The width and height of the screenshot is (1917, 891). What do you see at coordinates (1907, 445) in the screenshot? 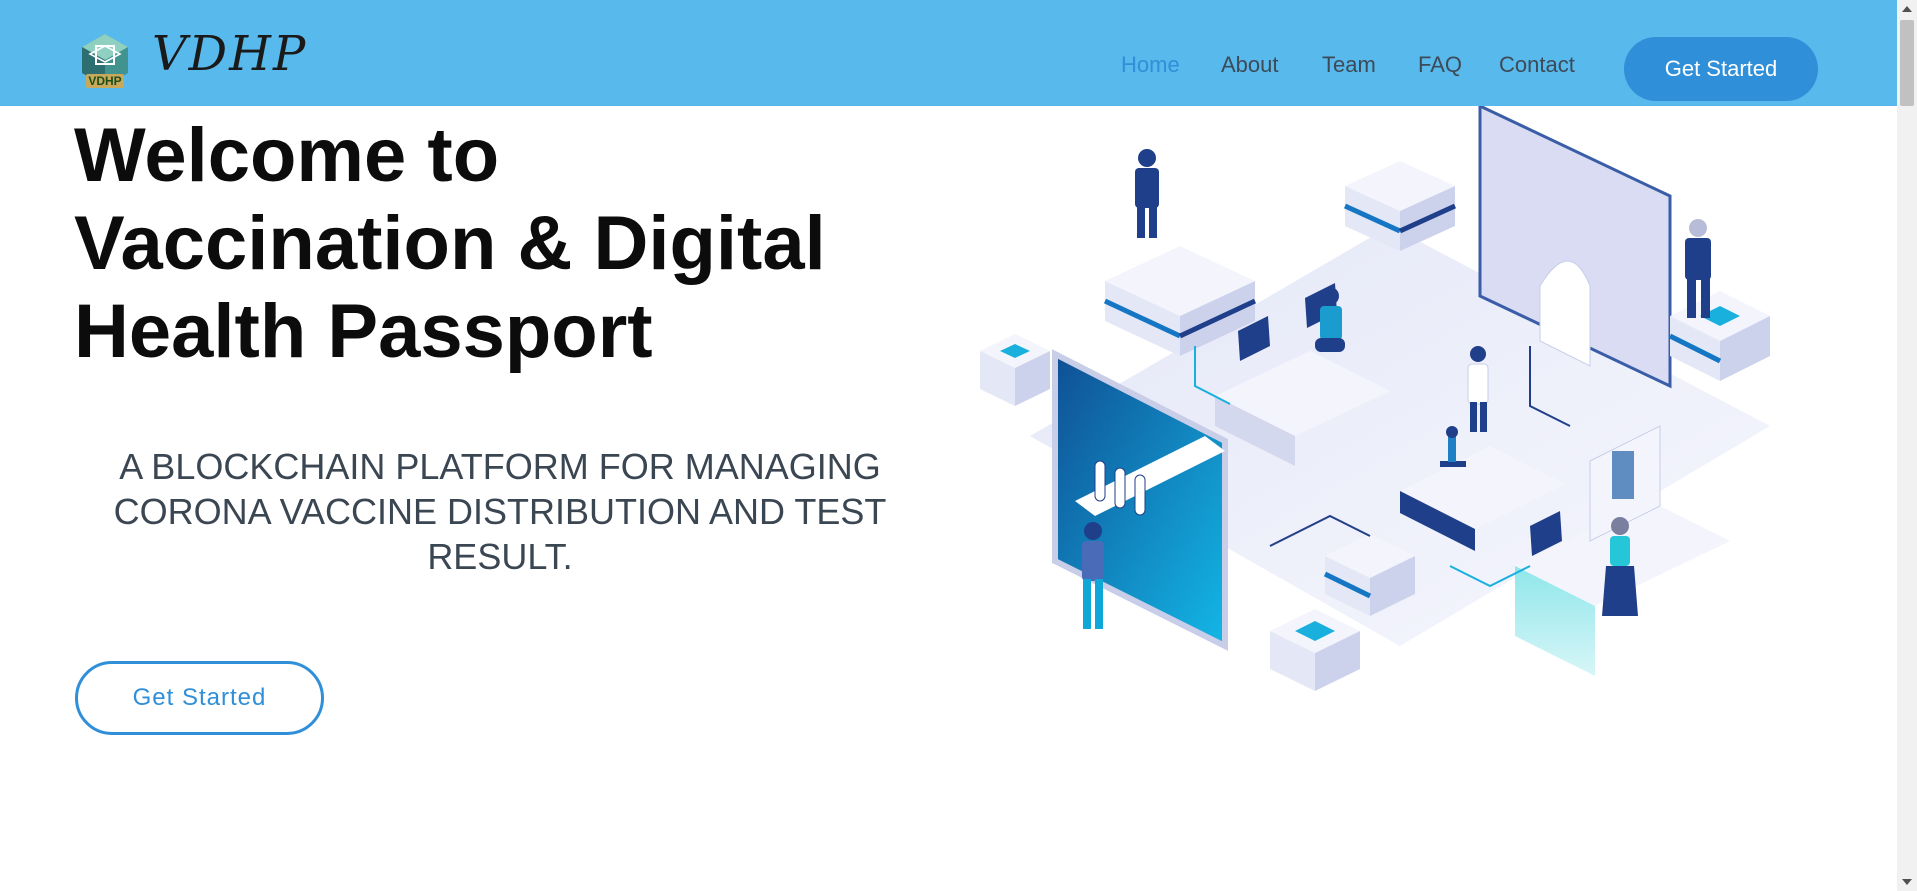
I see `page-scrollbar` at bounding box center [1907, 445].